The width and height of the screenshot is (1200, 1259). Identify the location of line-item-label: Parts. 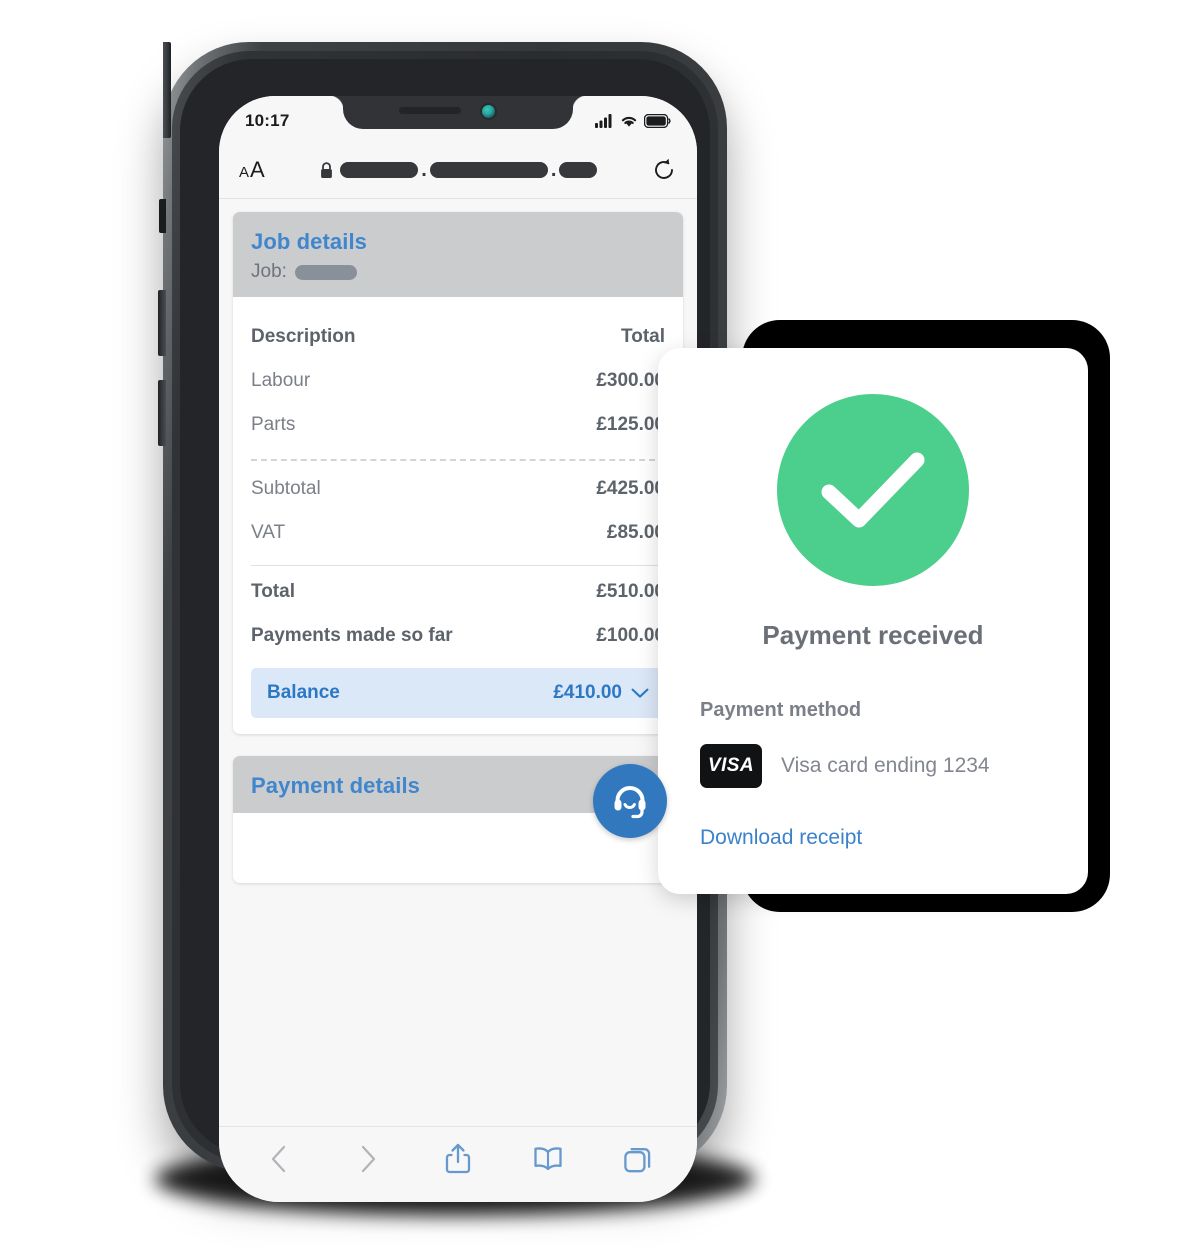
(273, 424).